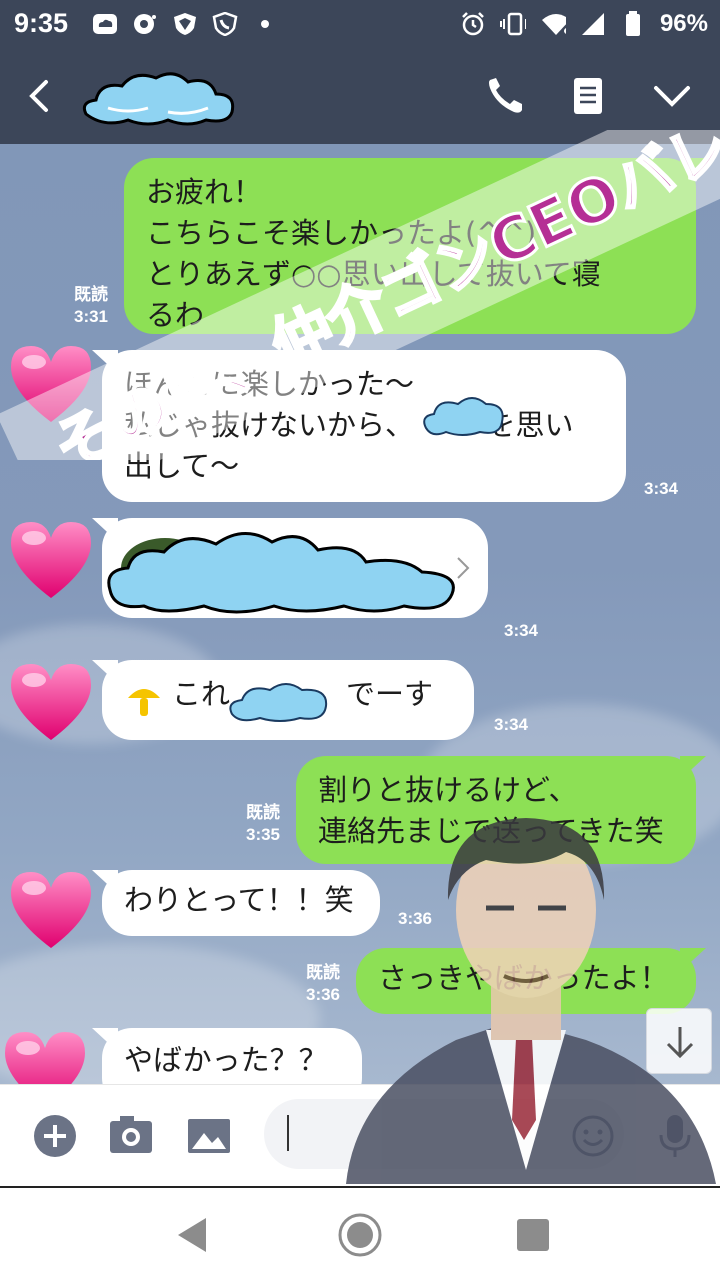  I want to click on chevron-down-icon, so click(672, 96).